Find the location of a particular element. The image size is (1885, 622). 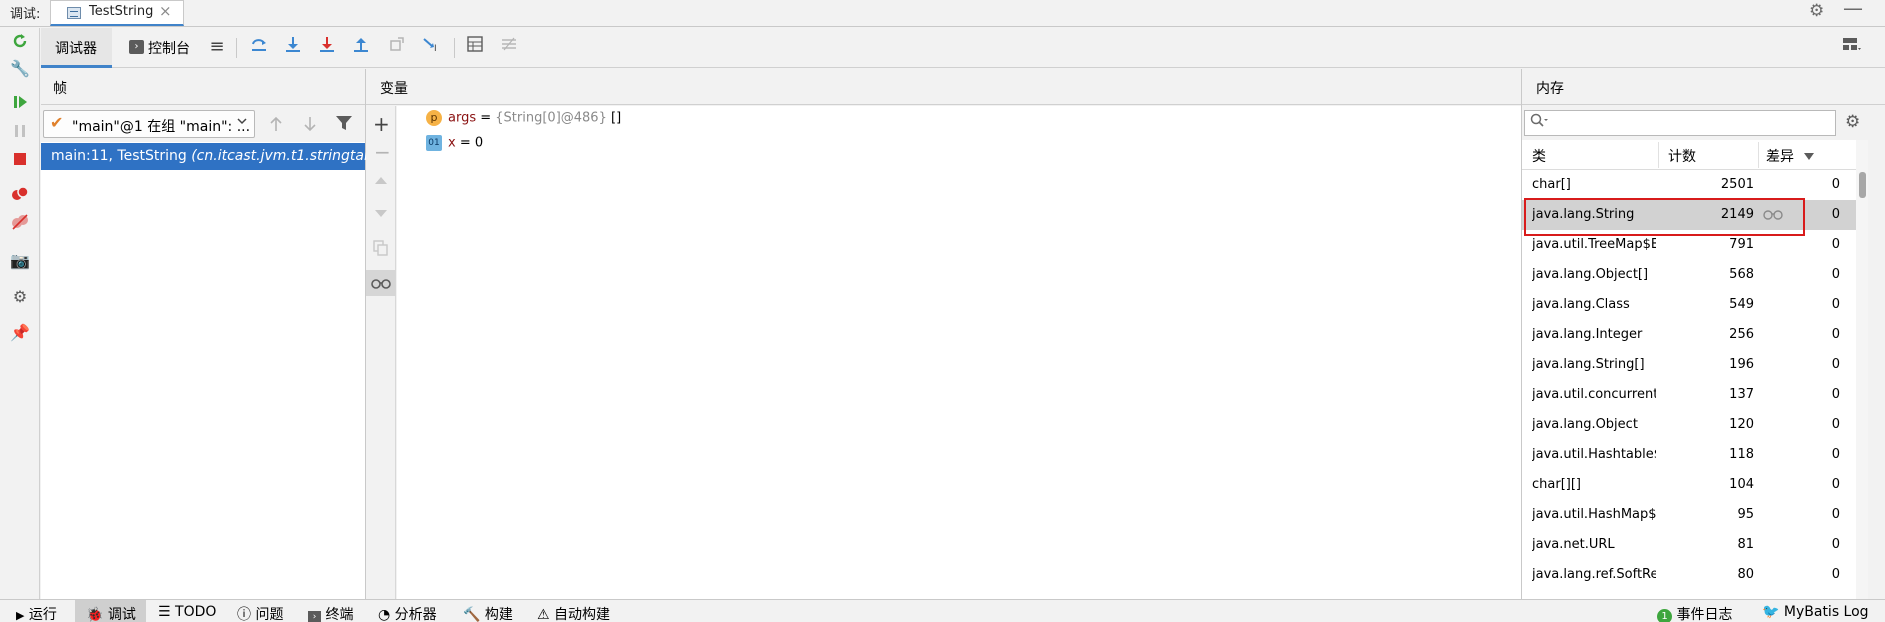

evaluate-expression-icon is located at coordinates (475, 47).